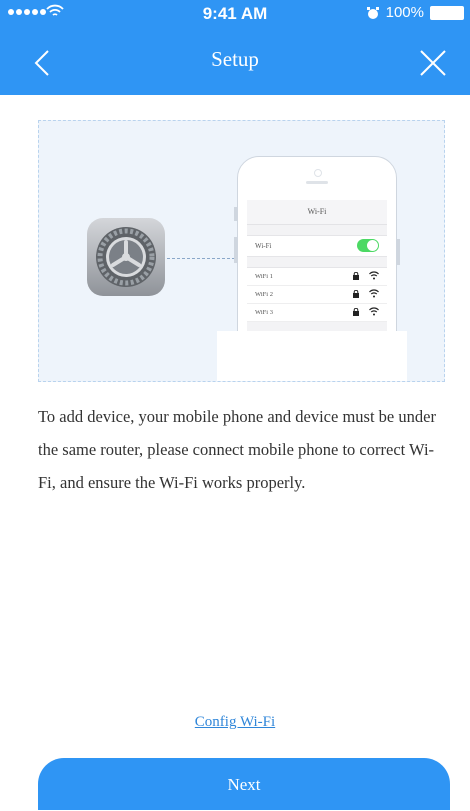 This screenshot has width=470, height=811. Describe the element at coordinates (372, 12) in the screenshot. I see `alarm-icon` at that location.